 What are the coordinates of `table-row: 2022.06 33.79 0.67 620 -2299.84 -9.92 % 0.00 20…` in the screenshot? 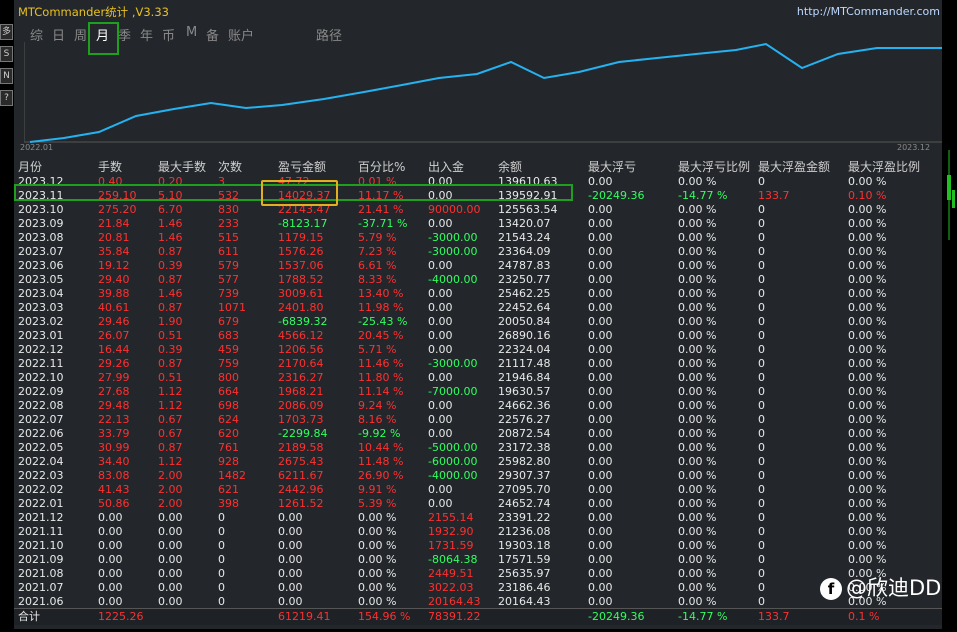 It's located at (478, 434).